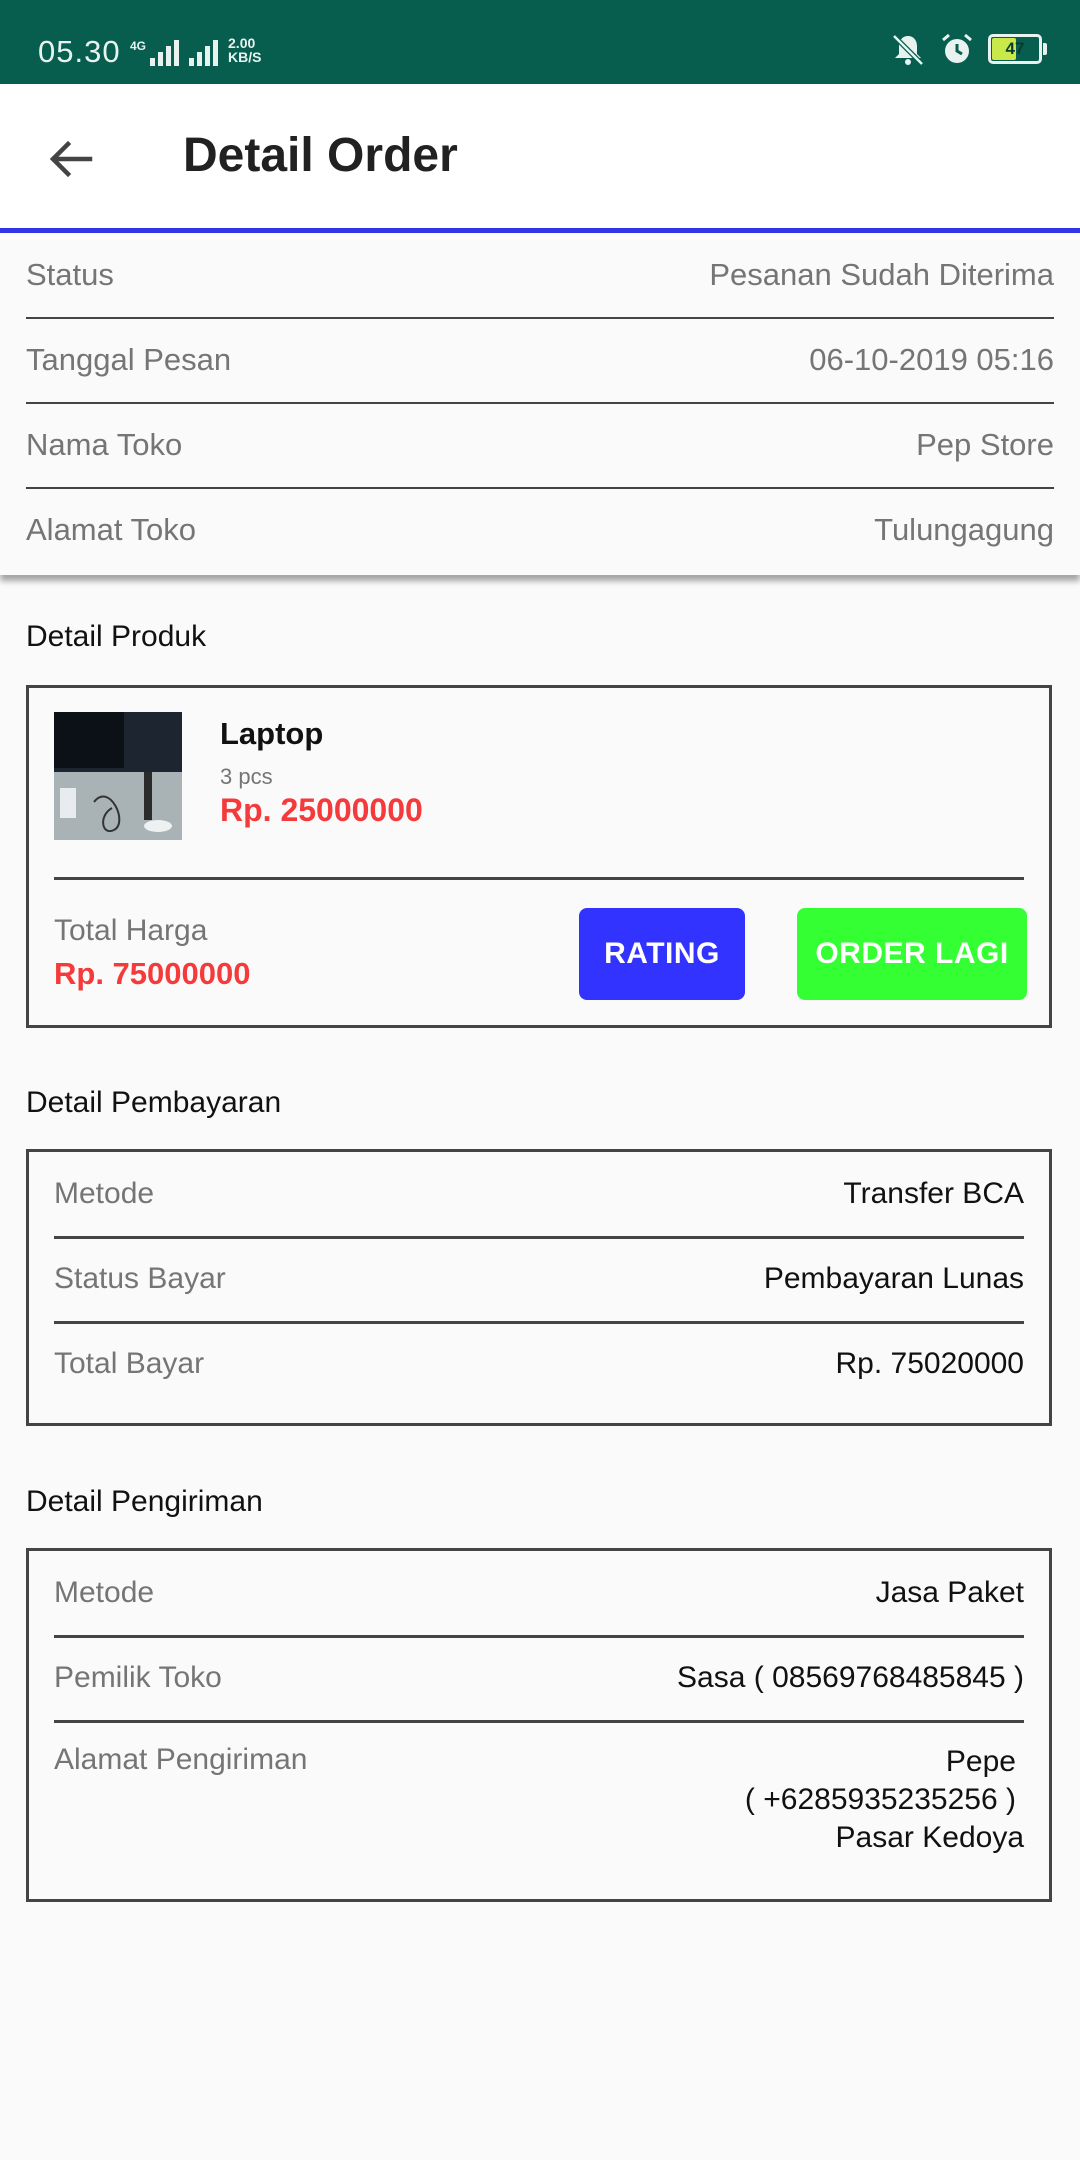 Image resolution: width=1080 pixels, height=2160 pixels. I want to click on product-name: Laptop, so click(272, 733).